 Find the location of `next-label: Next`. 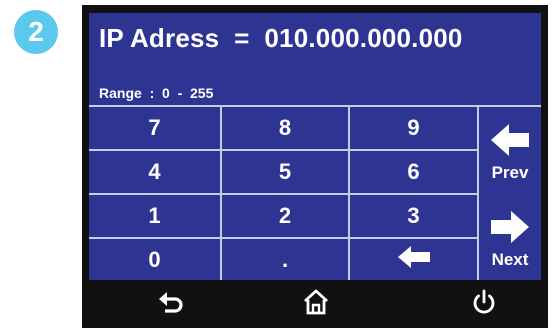

next-label: Next is located at coordinates (510, 259).